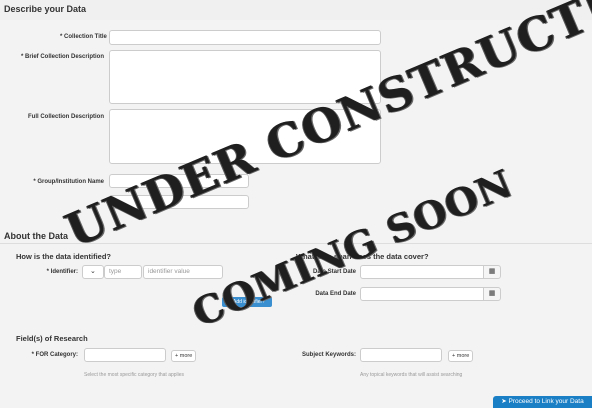 The image size is (592, 408). Describe the element at coordinates (54, 355) in the screenshot. I see `for-category-label: * FOR Category:` at that location.